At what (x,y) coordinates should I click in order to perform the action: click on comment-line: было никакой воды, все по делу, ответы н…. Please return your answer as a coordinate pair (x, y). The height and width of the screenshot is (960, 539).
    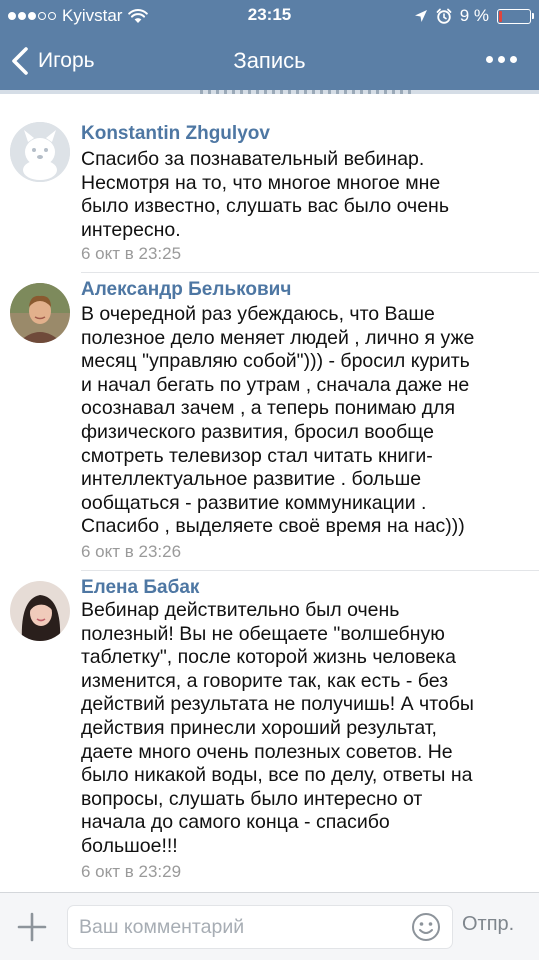
    Looking at the image, I should click on (277, 775).